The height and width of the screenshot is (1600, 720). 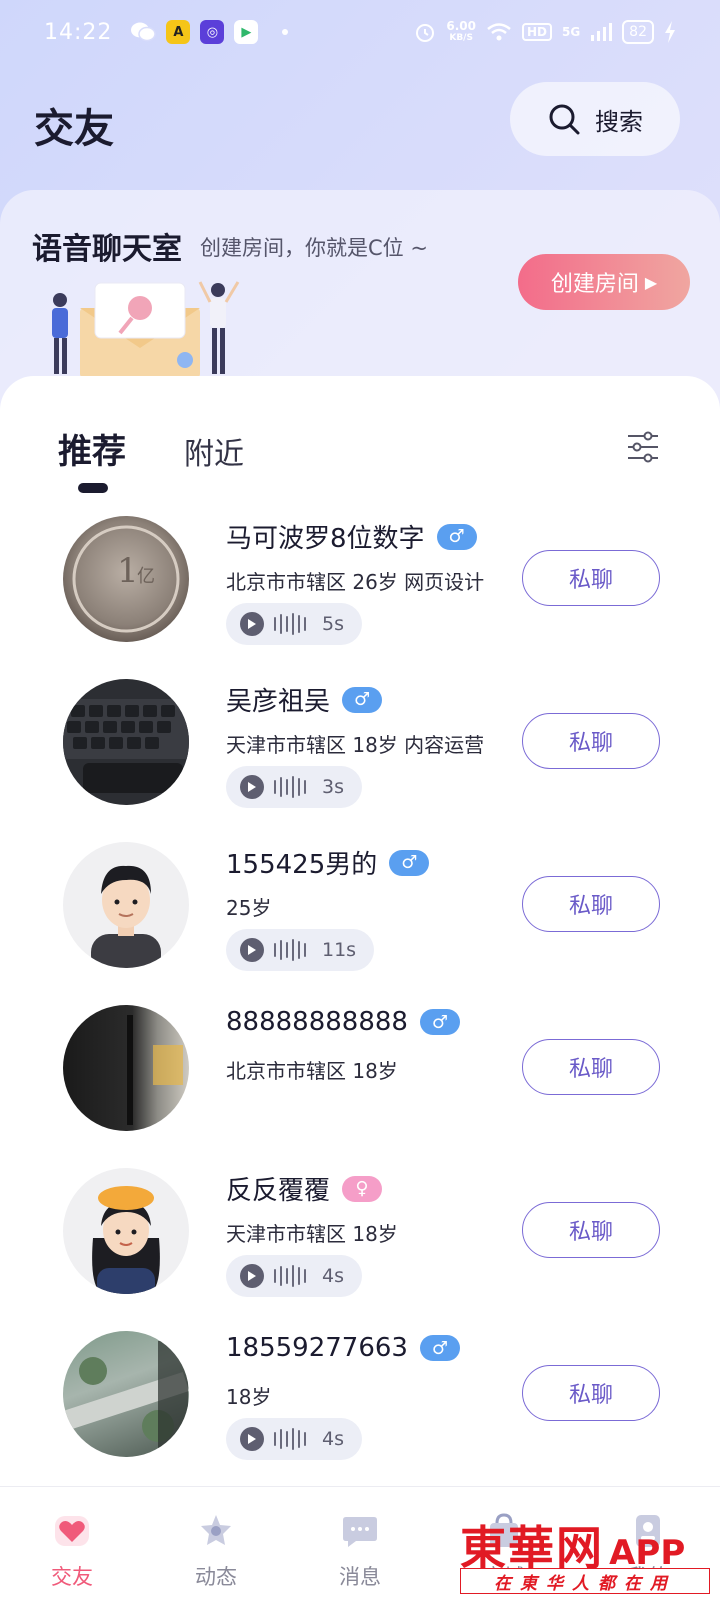 I want to click on status-right: 6.00 KB/S HD 5G 82, so click(x=545, y=32).